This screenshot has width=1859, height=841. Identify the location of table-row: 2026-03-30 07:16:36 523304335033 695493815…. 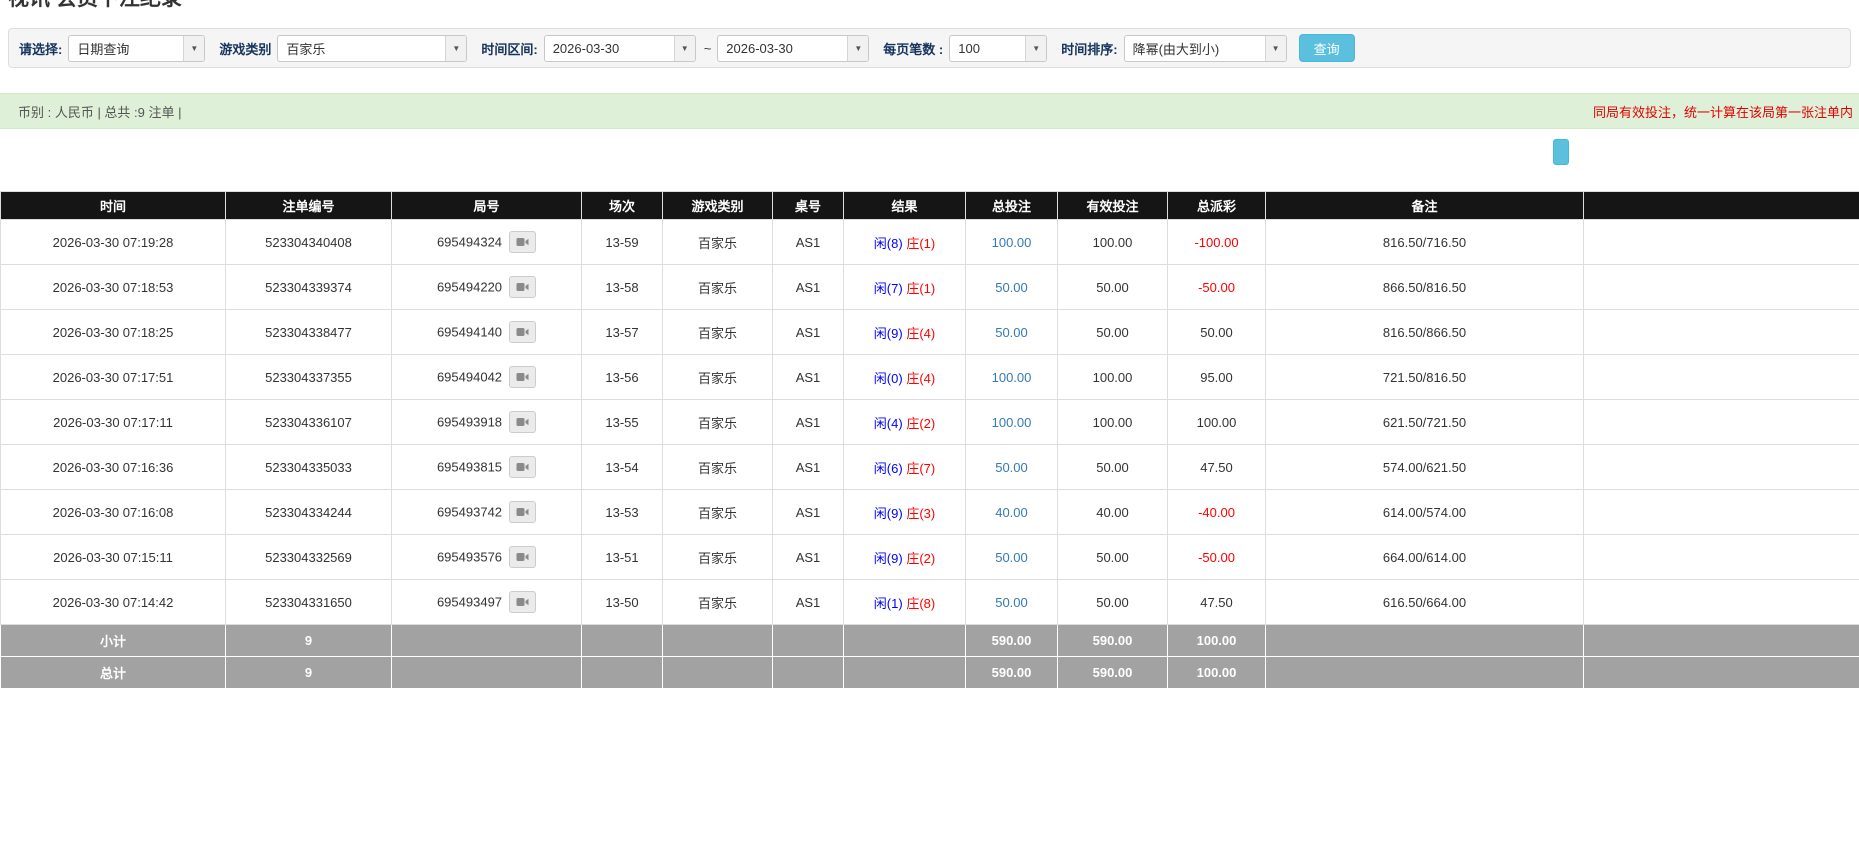
(929, 467).